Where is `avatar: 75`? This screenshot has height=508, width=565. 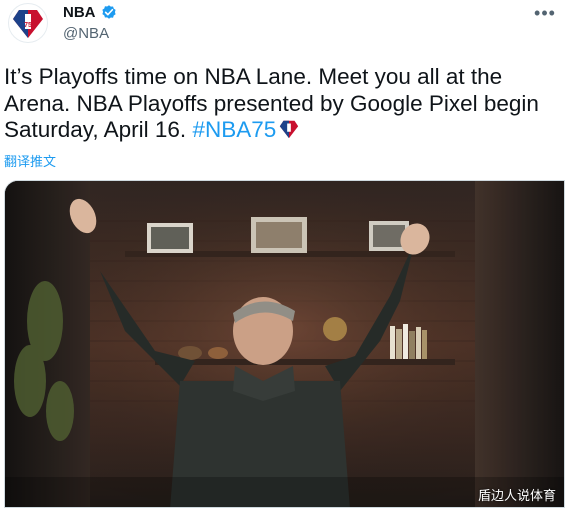
avatar: 75 is located at coordinates (28, 23).